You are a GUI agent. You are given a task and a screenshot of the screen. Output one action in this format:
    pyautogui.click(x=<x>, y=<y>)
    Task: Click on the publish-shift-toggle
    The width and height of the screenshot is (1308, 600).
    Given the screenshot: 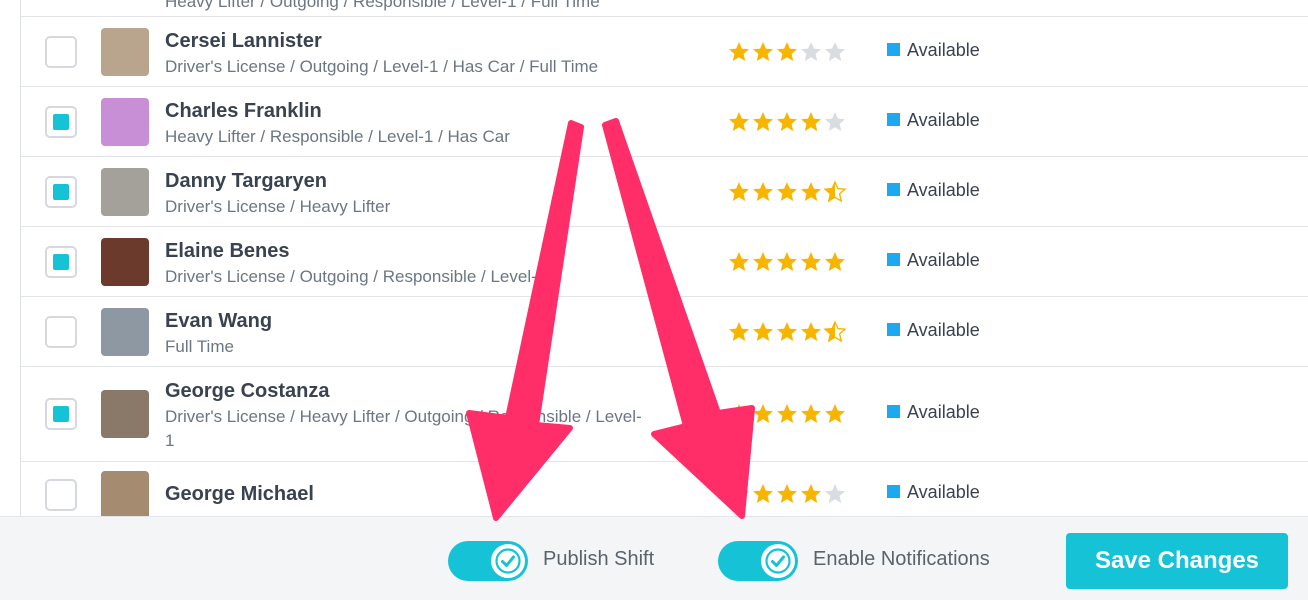 What is the action you would take?
    pyautogui.click(x=488, y=561)
    